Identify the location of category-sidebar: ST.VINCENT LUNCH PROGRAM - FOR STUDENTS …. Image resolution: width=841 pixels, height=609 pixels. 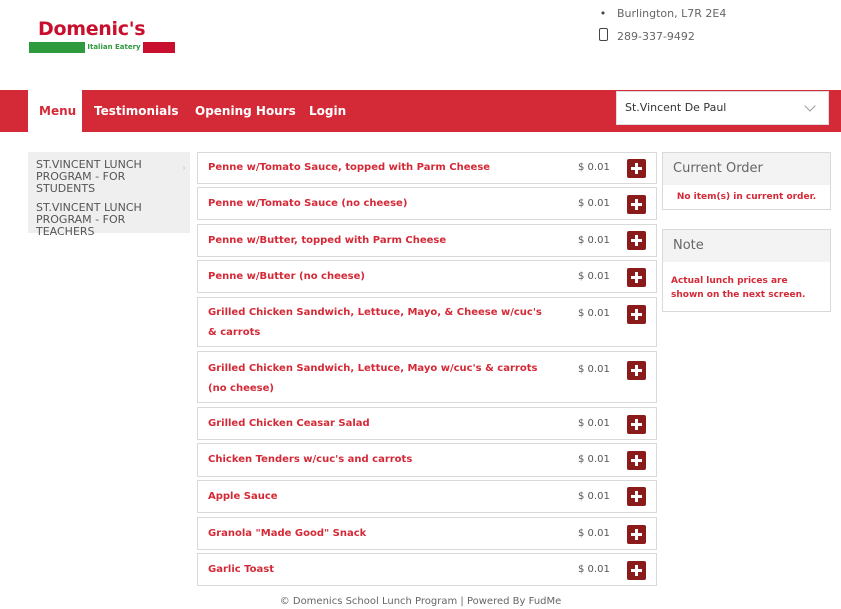
(109, 195).